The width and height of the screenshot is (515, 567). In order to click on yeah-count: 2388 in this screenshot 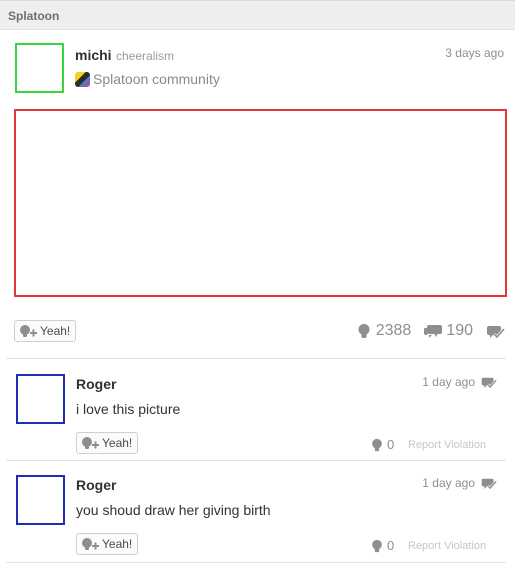, I will do `click(383, 331)`.